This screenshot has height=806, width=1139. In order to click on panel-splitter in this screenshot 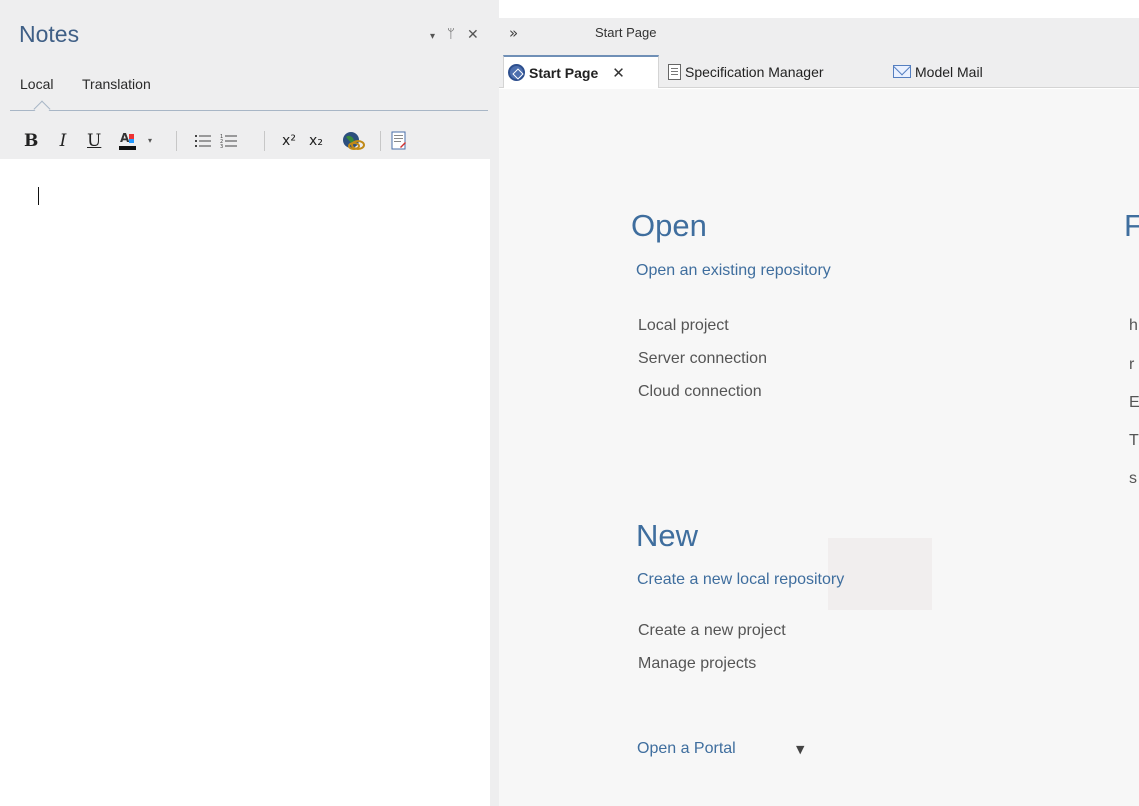, I will do `click(494, 403)`.